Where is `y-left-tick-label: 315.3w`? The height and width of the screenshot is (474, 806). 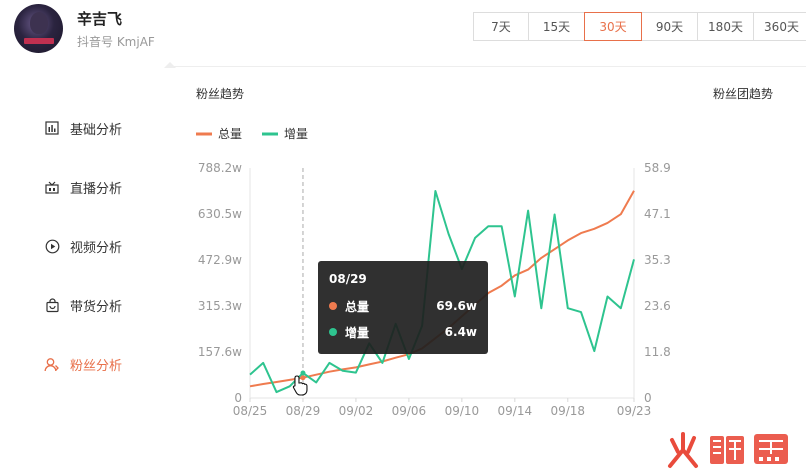
y-left-tick-label: 315.3w is located at coordinates (220, 306).